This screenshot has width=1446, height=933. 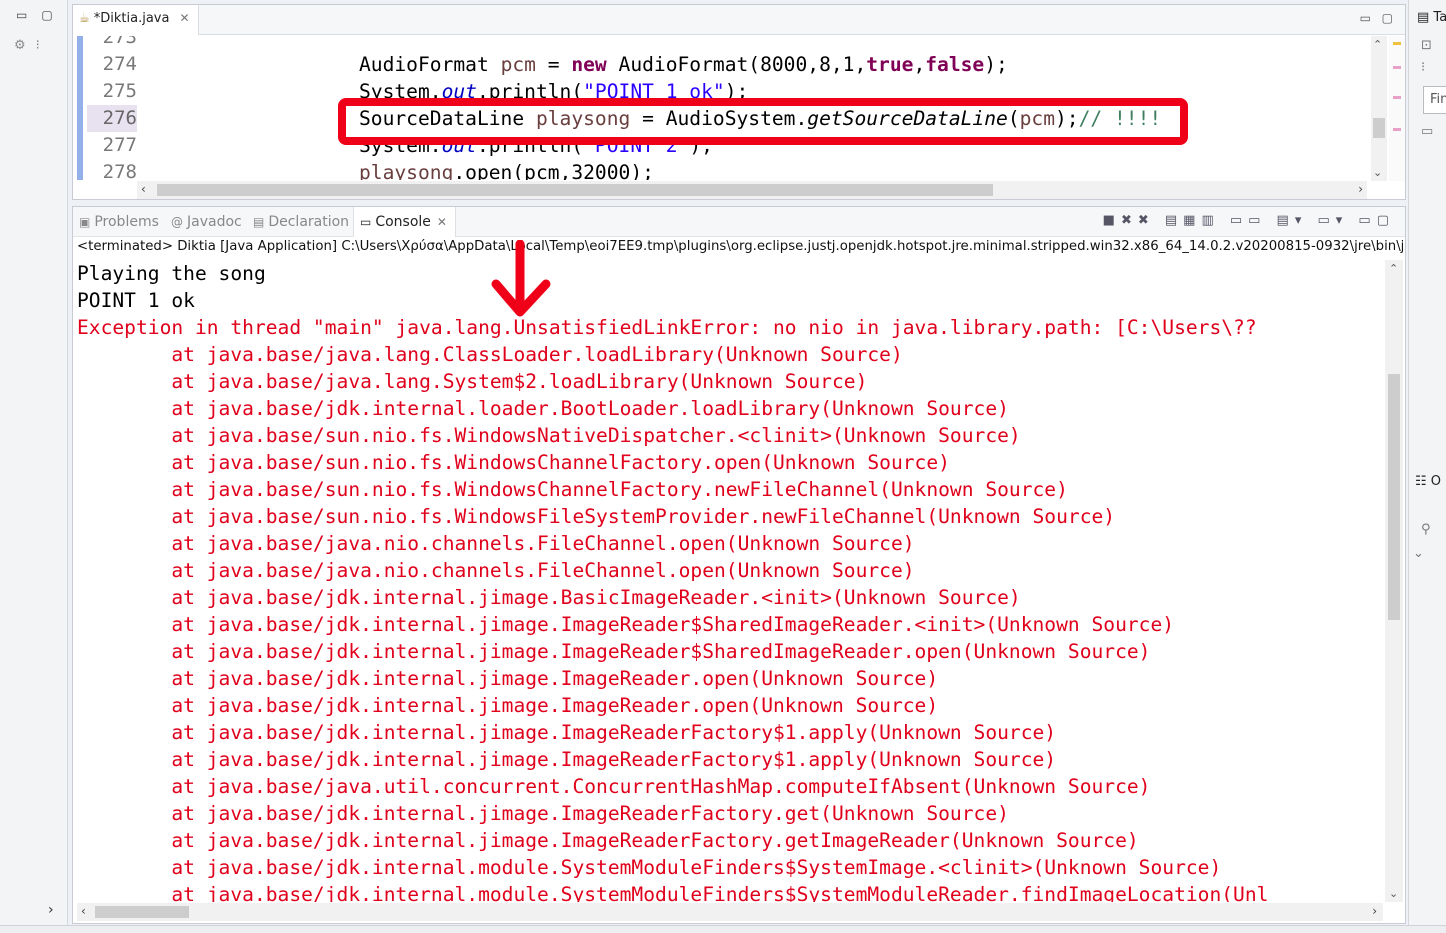 I want to click on editor-horizontal-scrollbar: ‹ ›, so click(x=752, y=190).